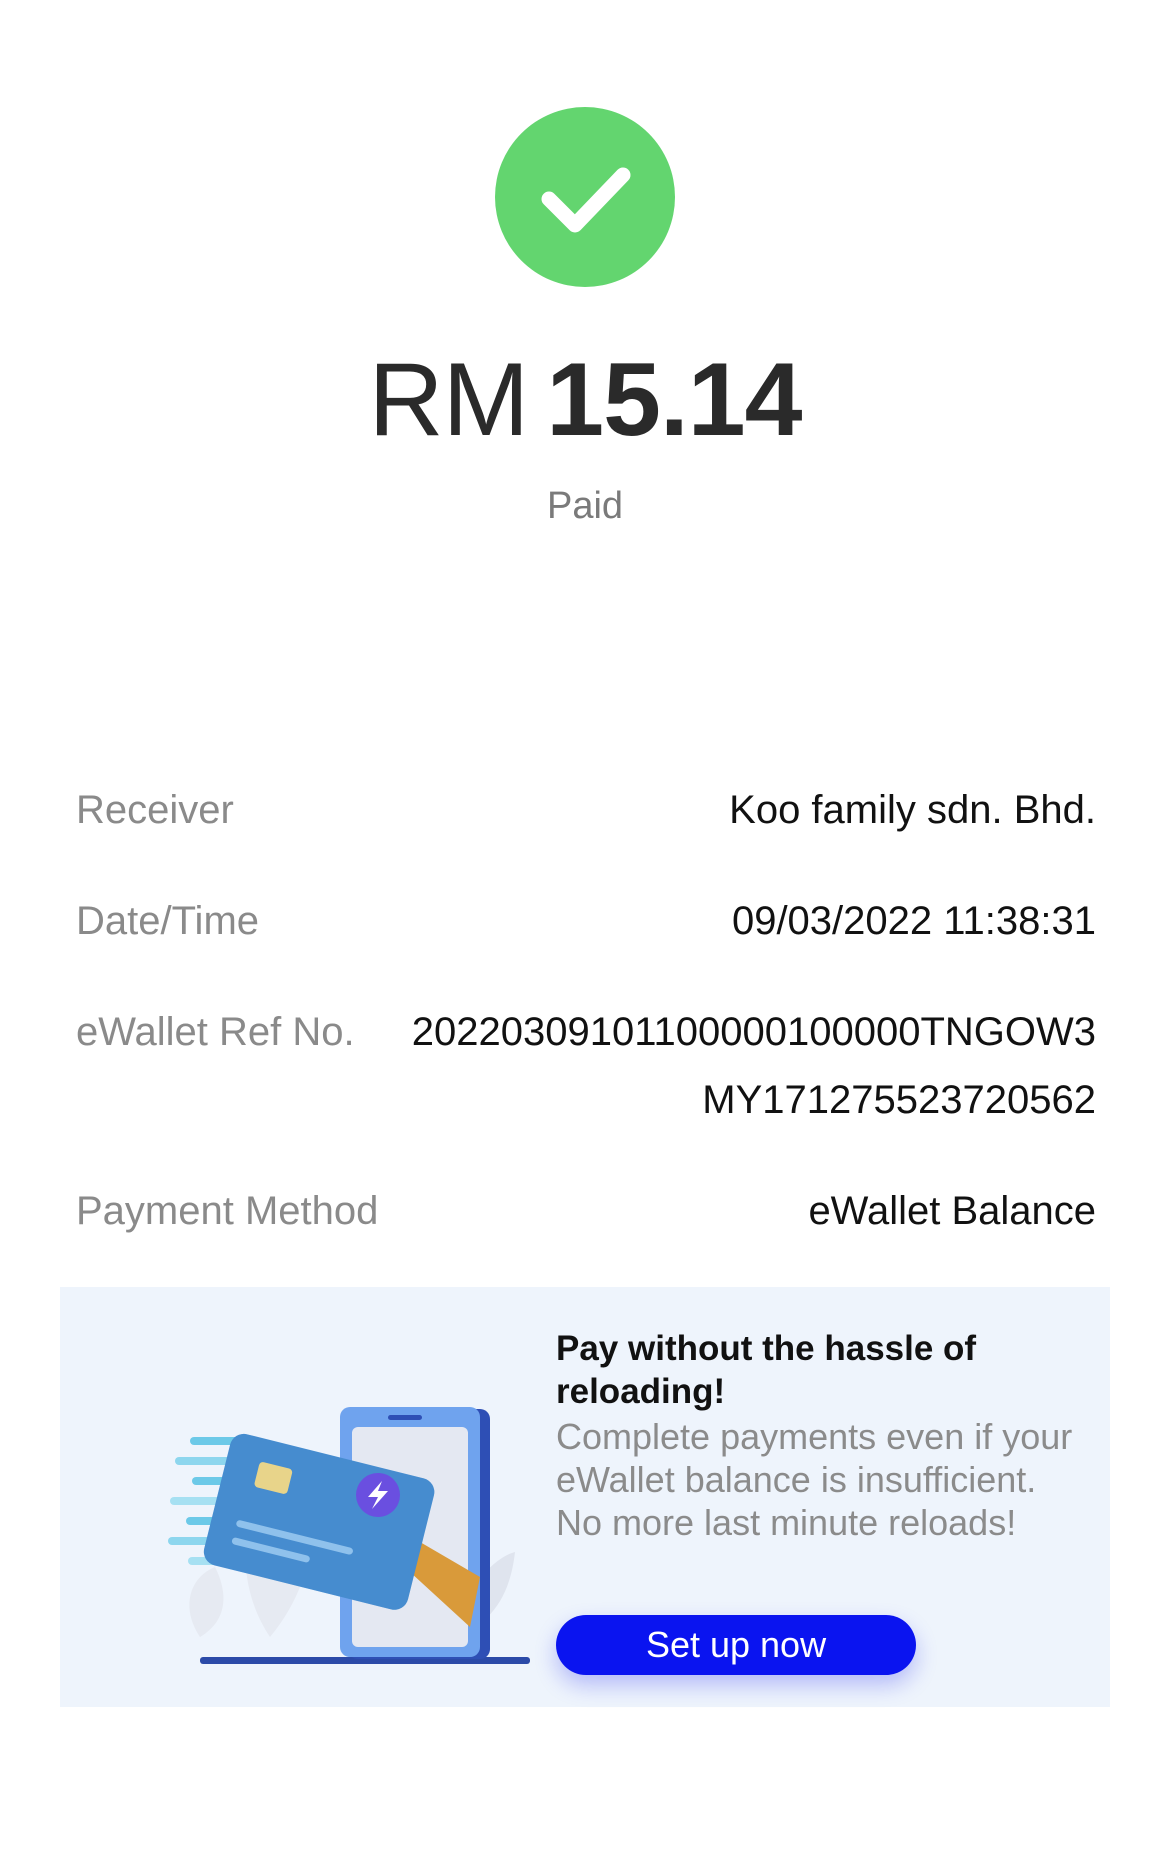 Image resolution: width=1170 pixels, height=1854 pixels. I want to click on check-icon, so click(586, 200).